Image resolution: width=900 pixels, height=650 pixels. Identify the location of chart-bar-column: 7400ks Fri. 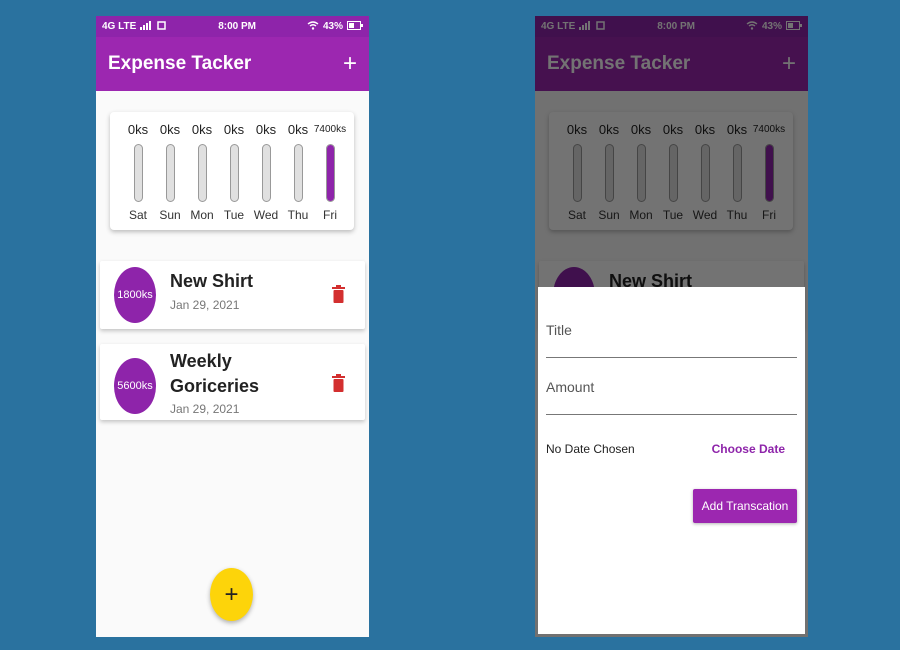
(330, 171).